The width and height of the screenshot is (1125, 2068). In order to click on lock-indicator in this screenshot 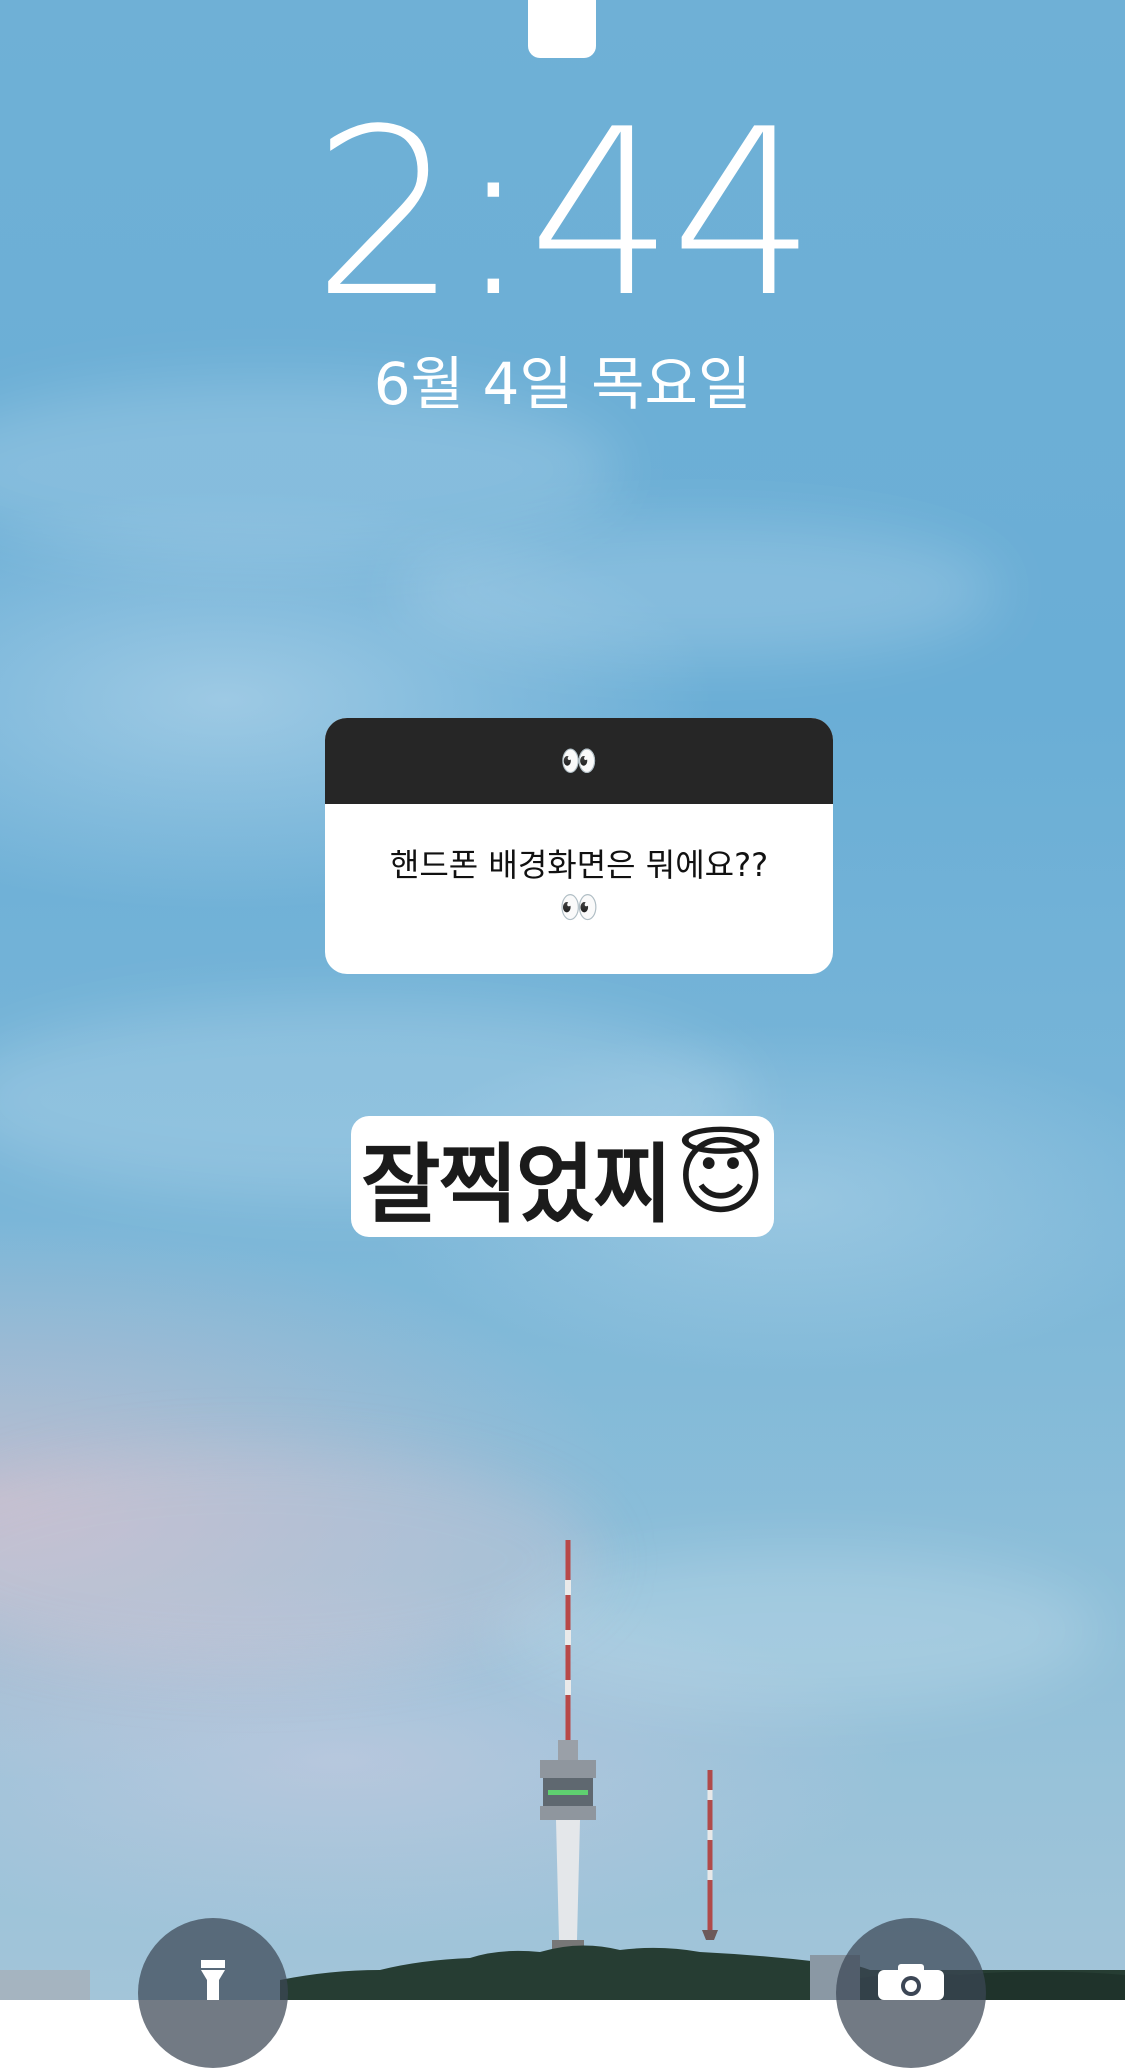, I will do `click(562, 29)`.